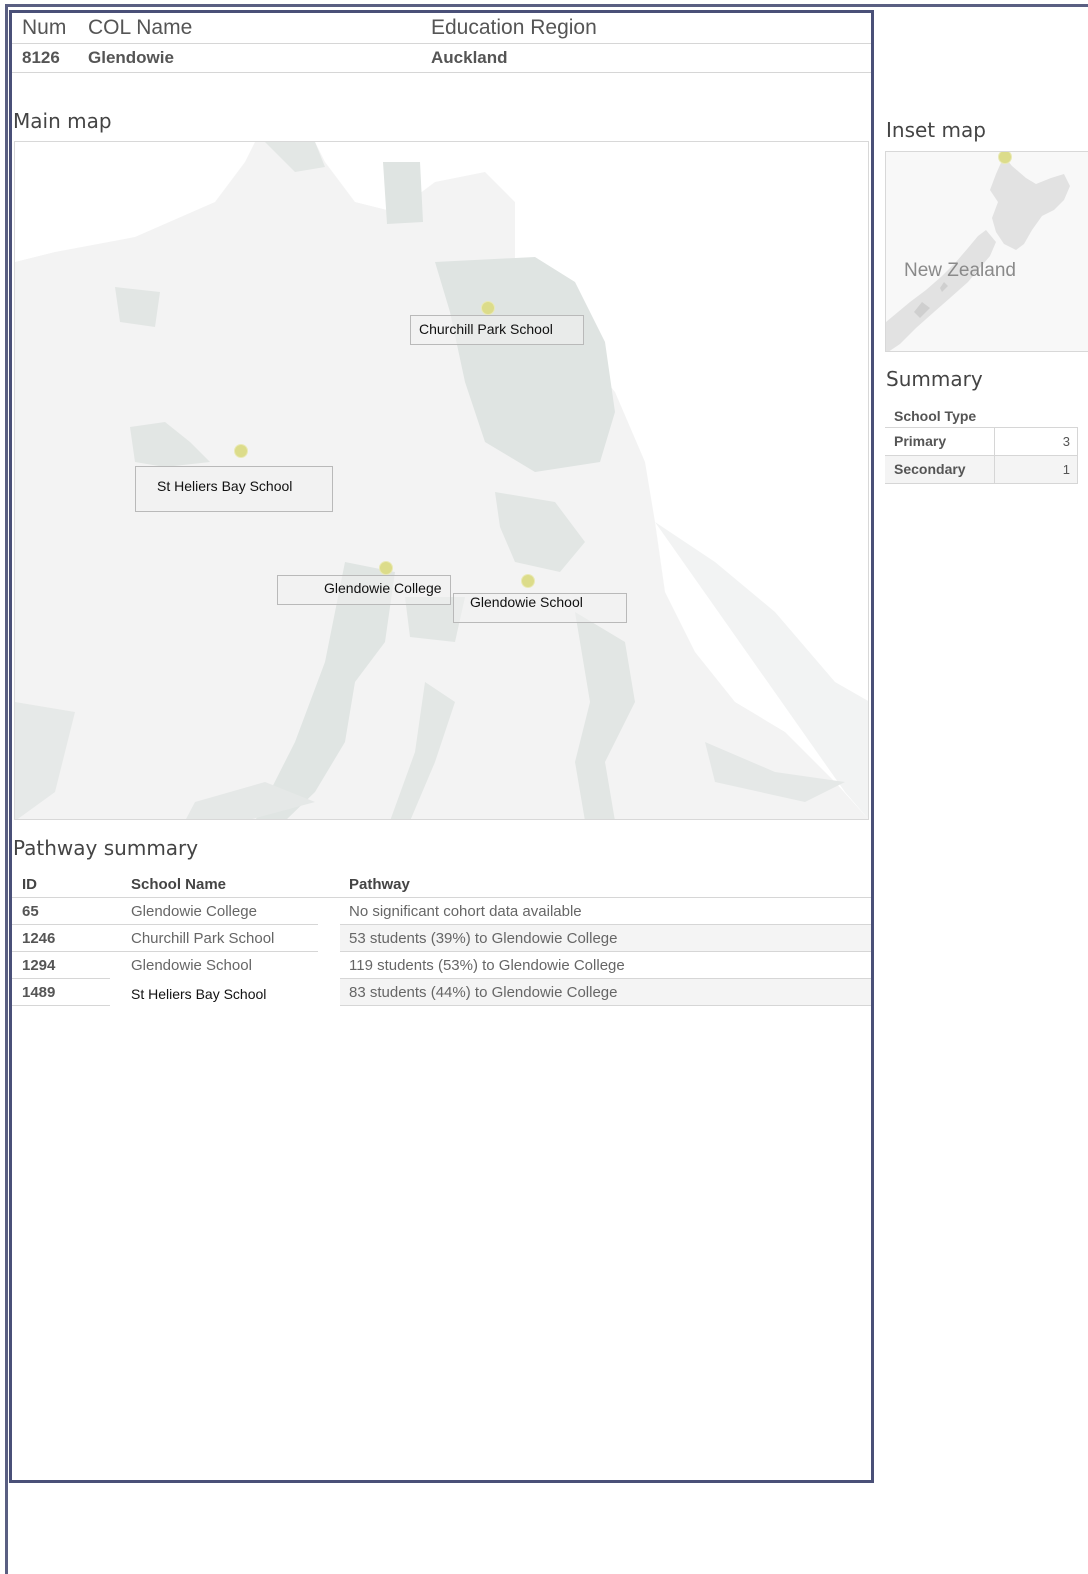 The image size is (1088, 1574). I want to click on school-type-label: Primary, so click(920, 441).